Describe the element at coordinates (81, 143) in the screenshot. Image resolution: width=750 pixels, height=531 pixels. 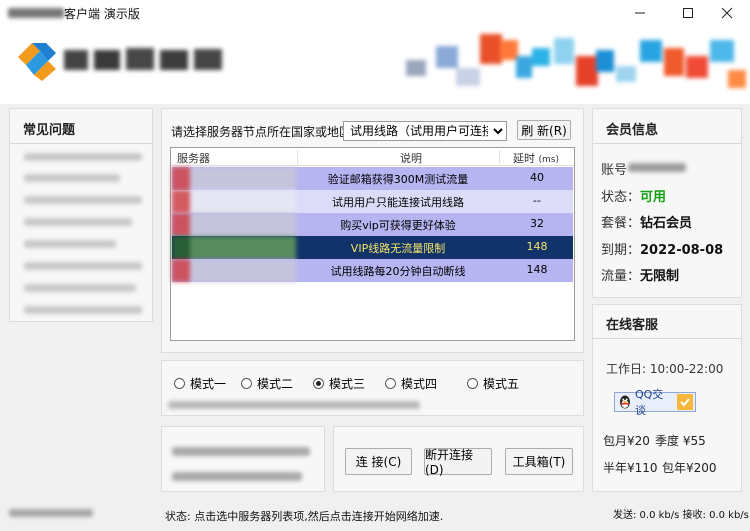
I see `faq-divider` at that location.